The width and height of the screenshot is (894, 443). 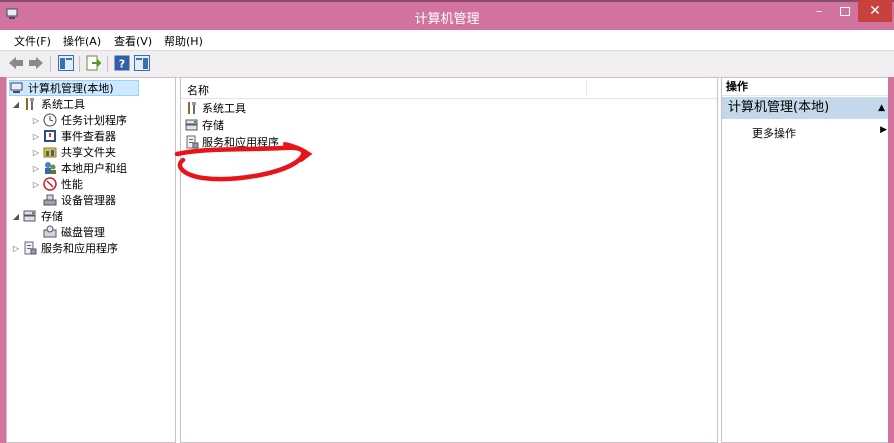 What do you see at coordinates (94, 120) in the screenshot?
I see `tree-item-label: 任务计划程序` at bounding box center [94, 120].